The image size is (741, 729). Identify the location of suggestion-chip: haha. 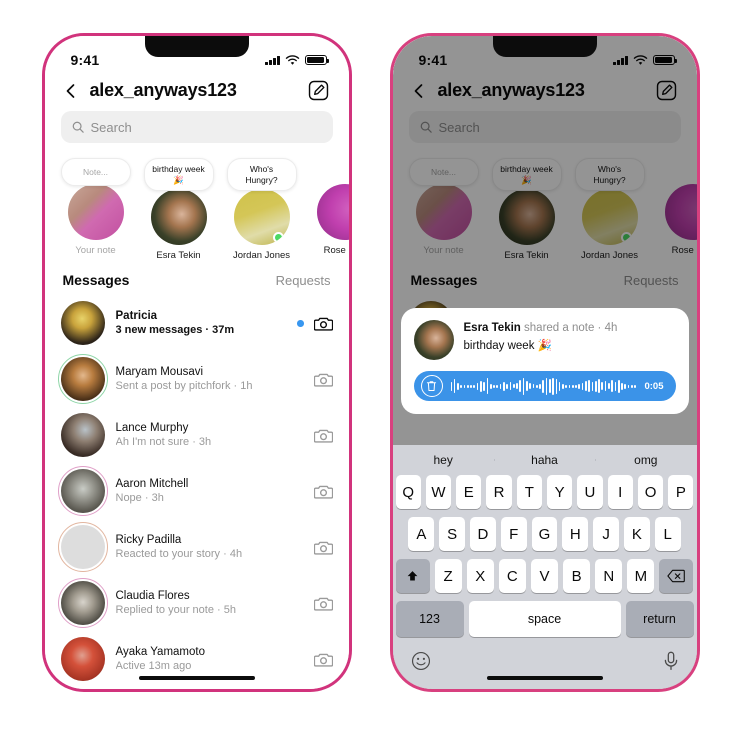
(544, 460).